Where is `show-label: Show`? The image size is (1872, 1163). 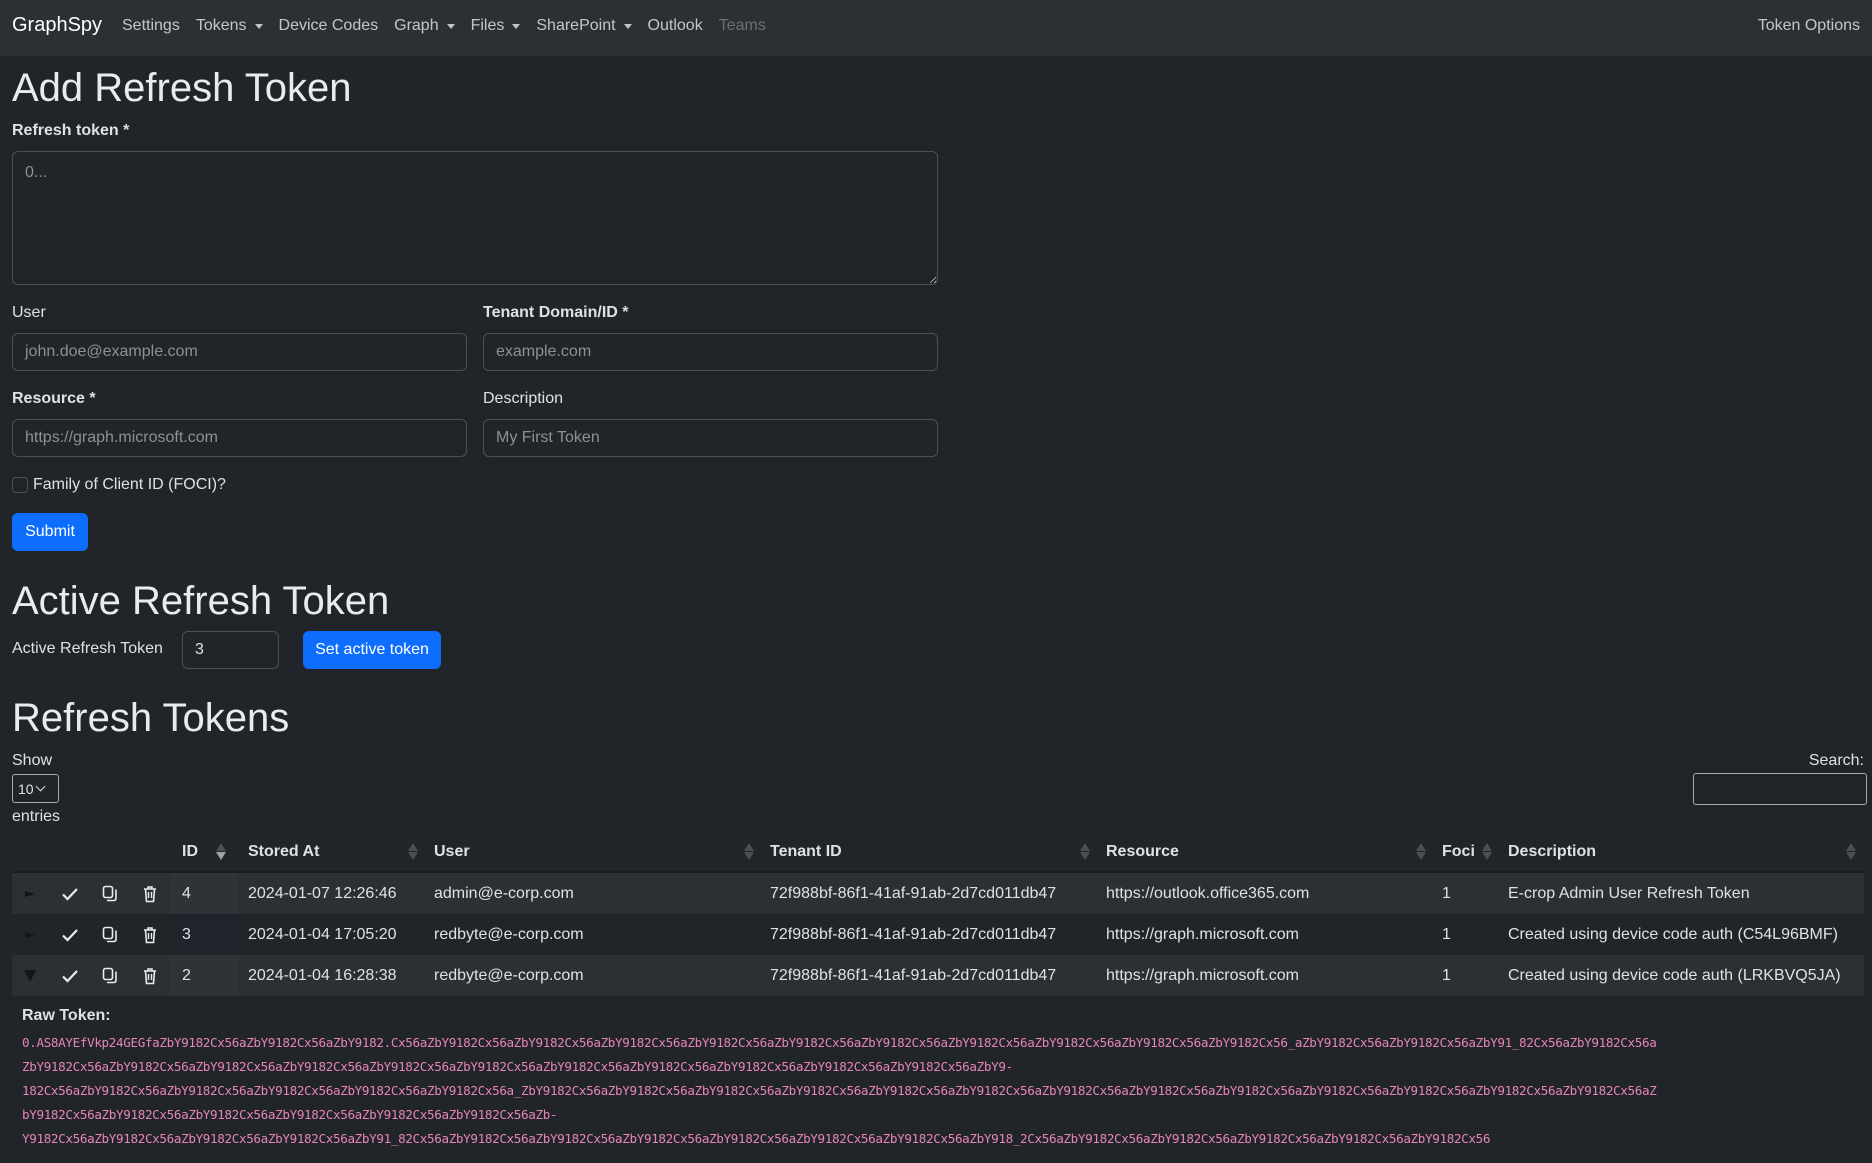 show-label: Show is located at coordinates (32, 760).